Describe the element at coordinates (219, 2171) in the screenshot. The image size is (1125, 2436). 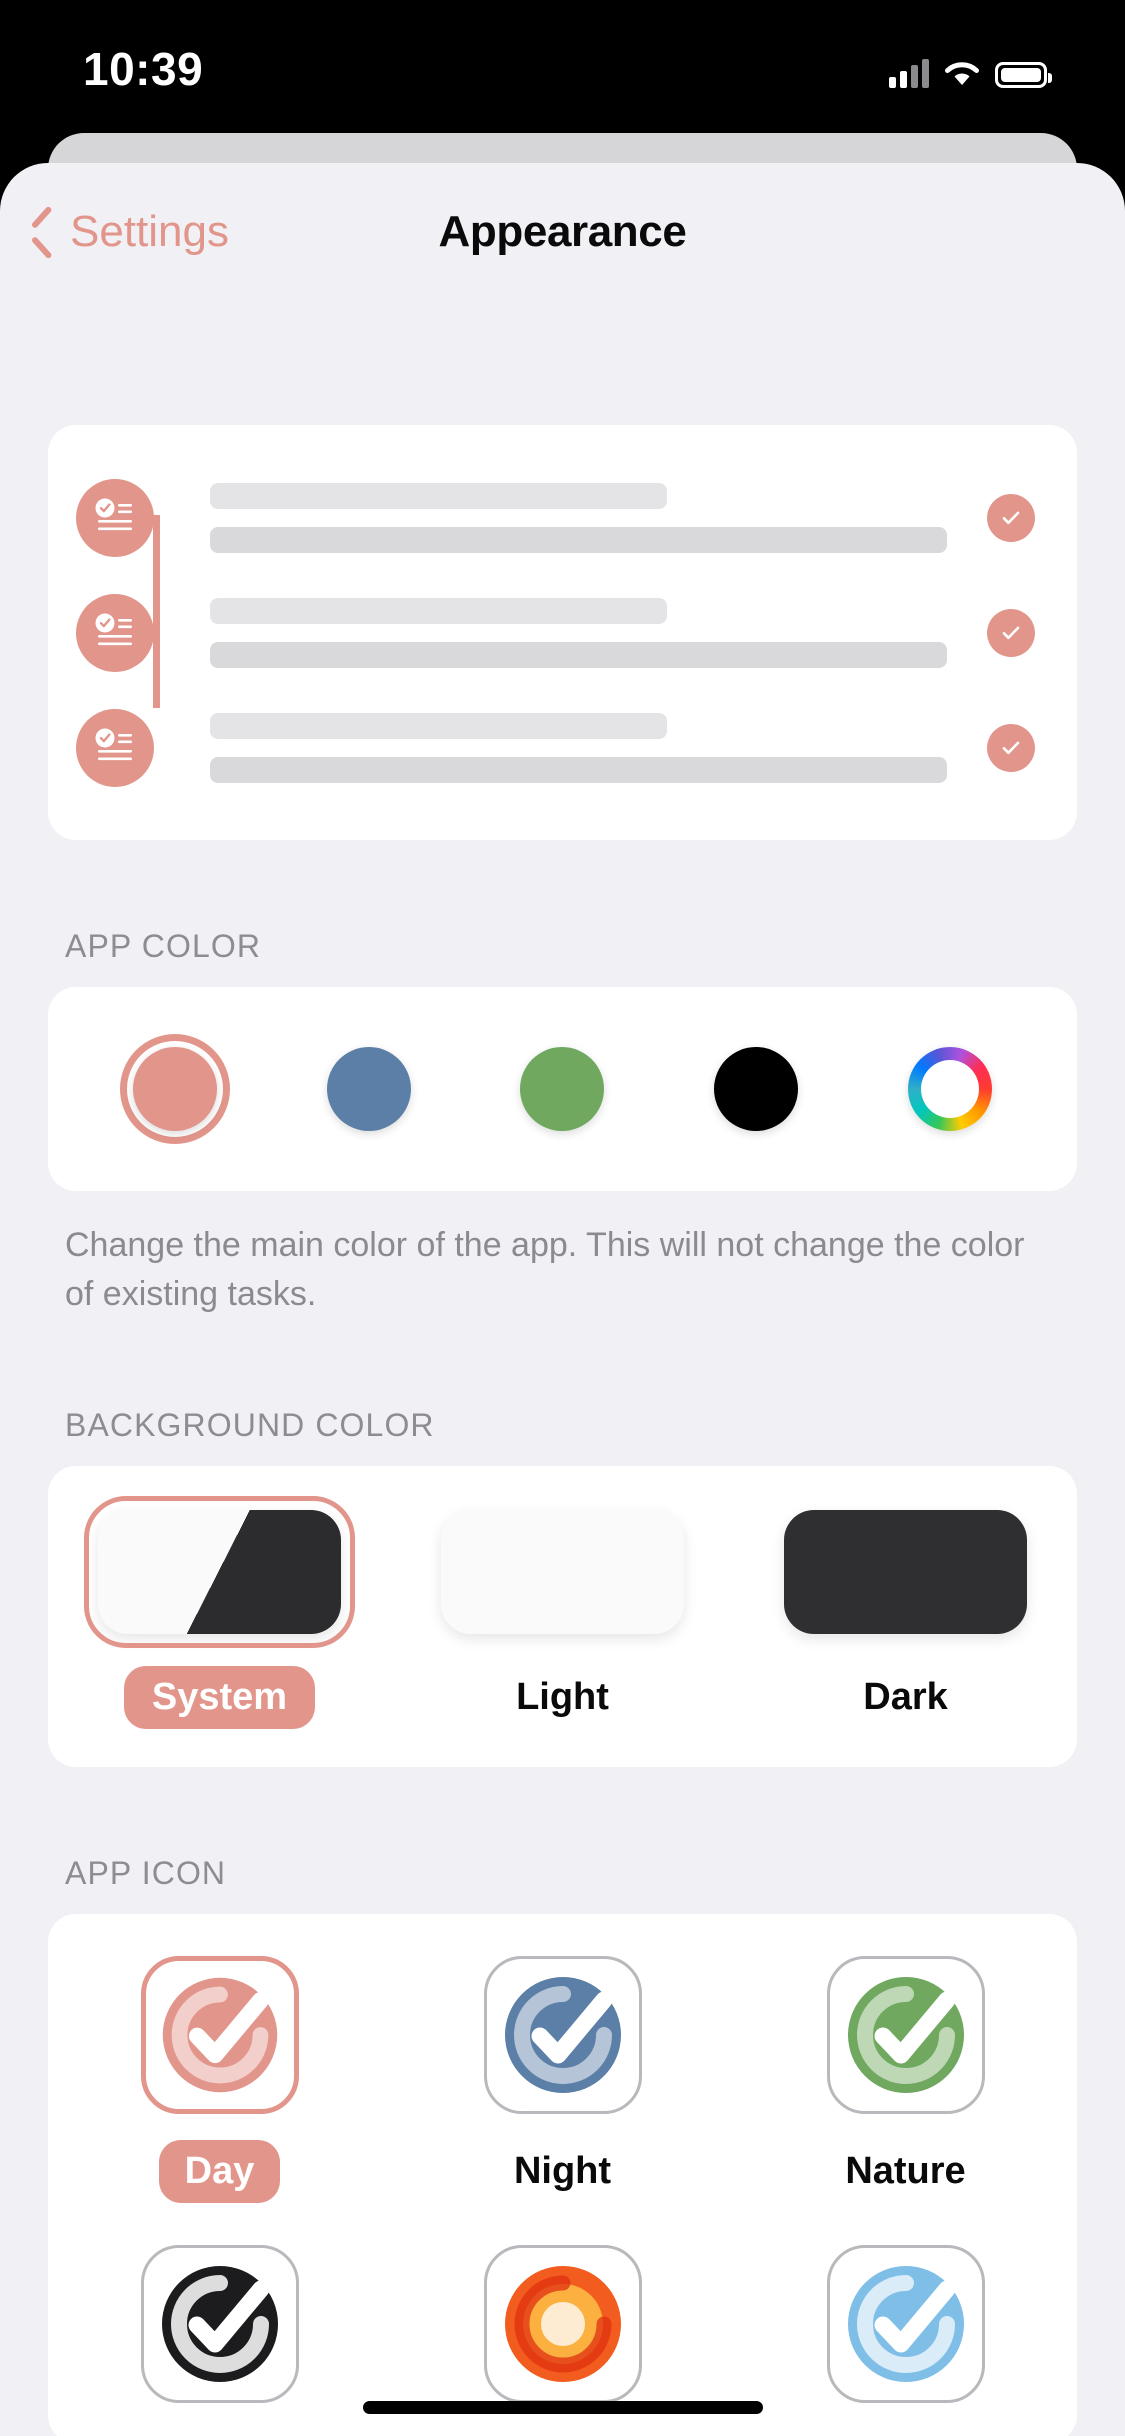
I see `app-icon-label-day: Day` at that location.